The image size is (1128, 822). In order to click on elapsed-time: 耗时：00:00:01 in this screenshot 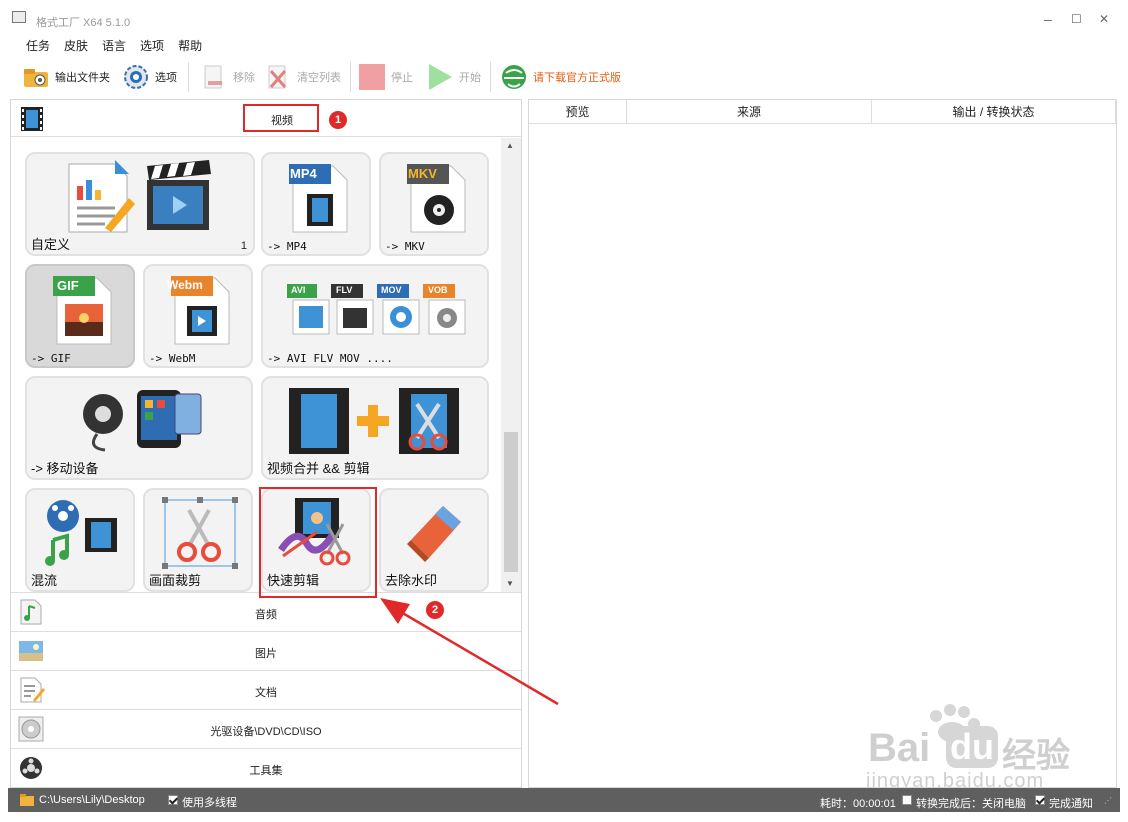, I will do `click(858, 804)`.